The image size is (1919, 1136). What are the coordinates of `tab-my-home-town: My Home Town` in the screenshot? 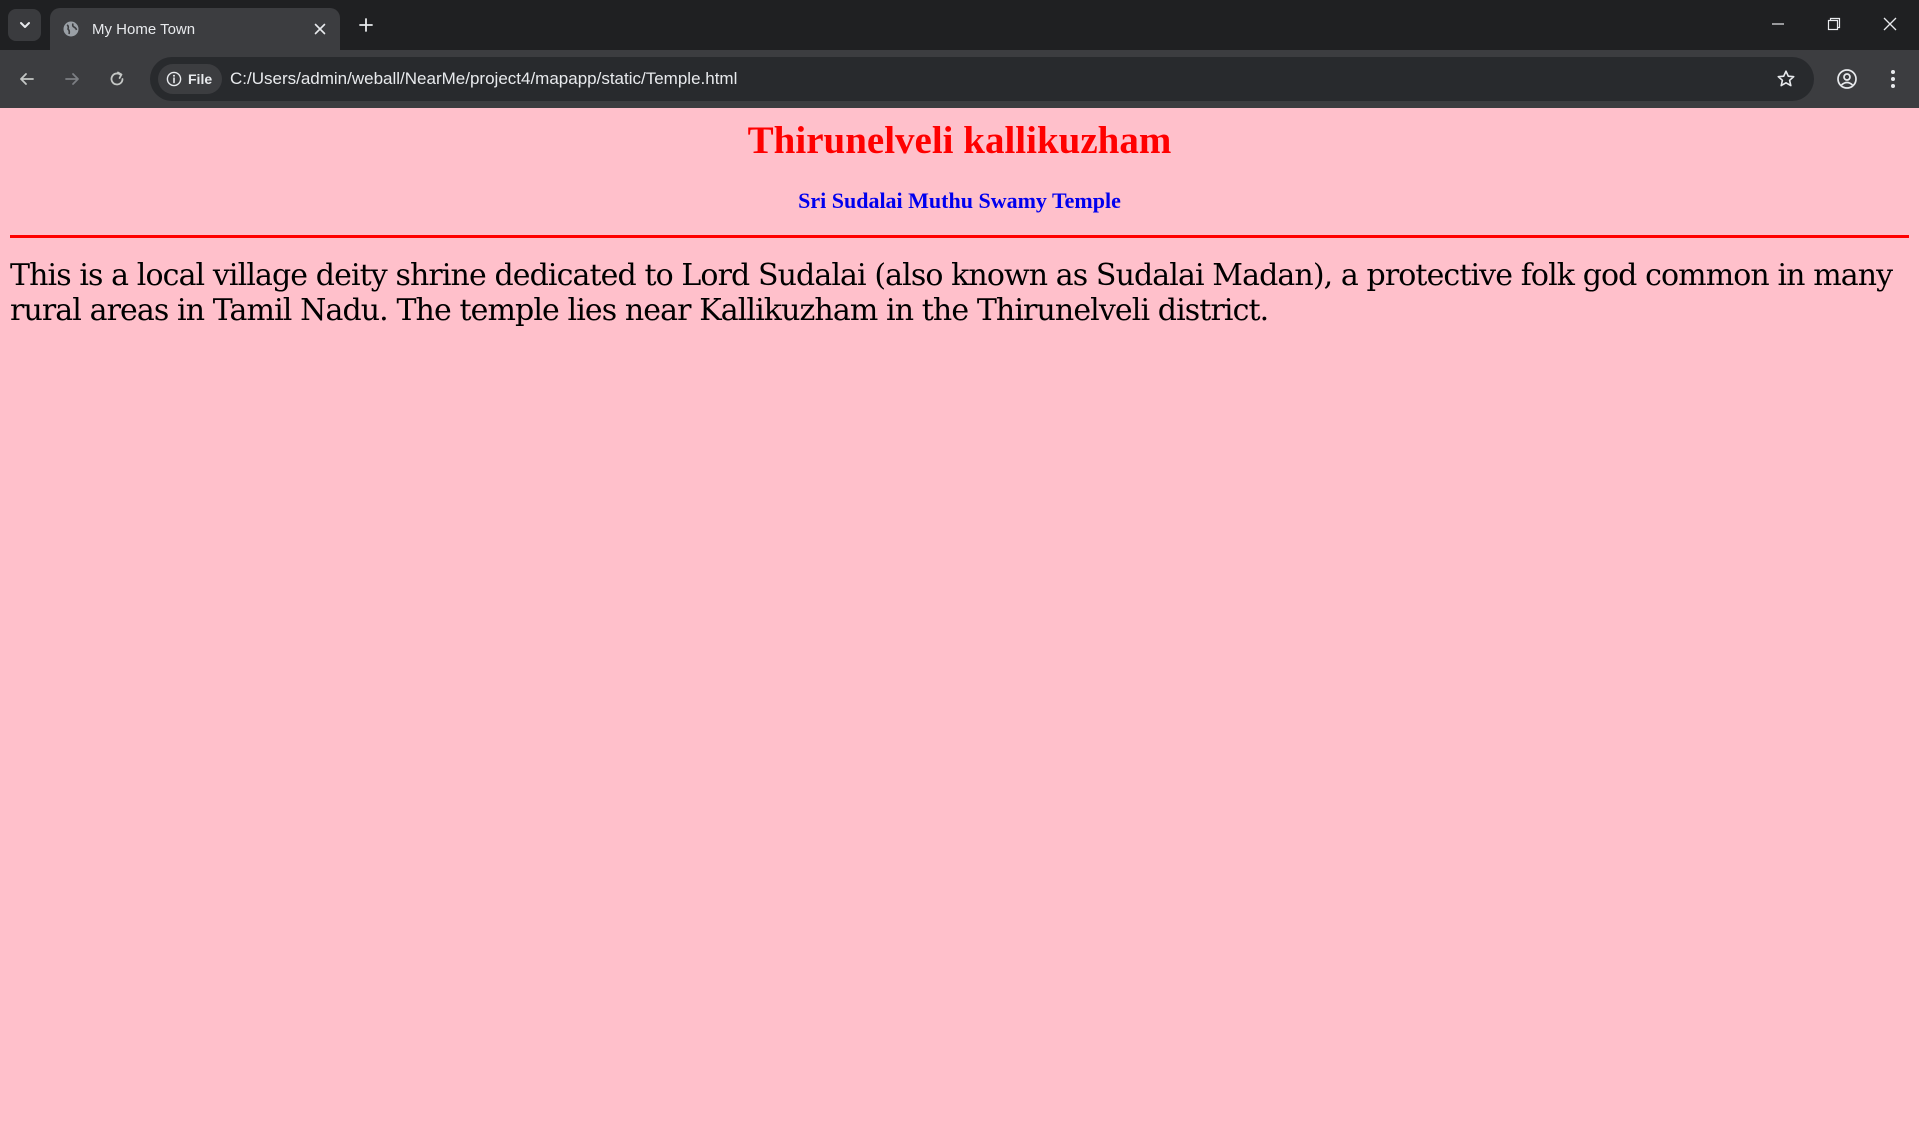 It's located at (195, 29).